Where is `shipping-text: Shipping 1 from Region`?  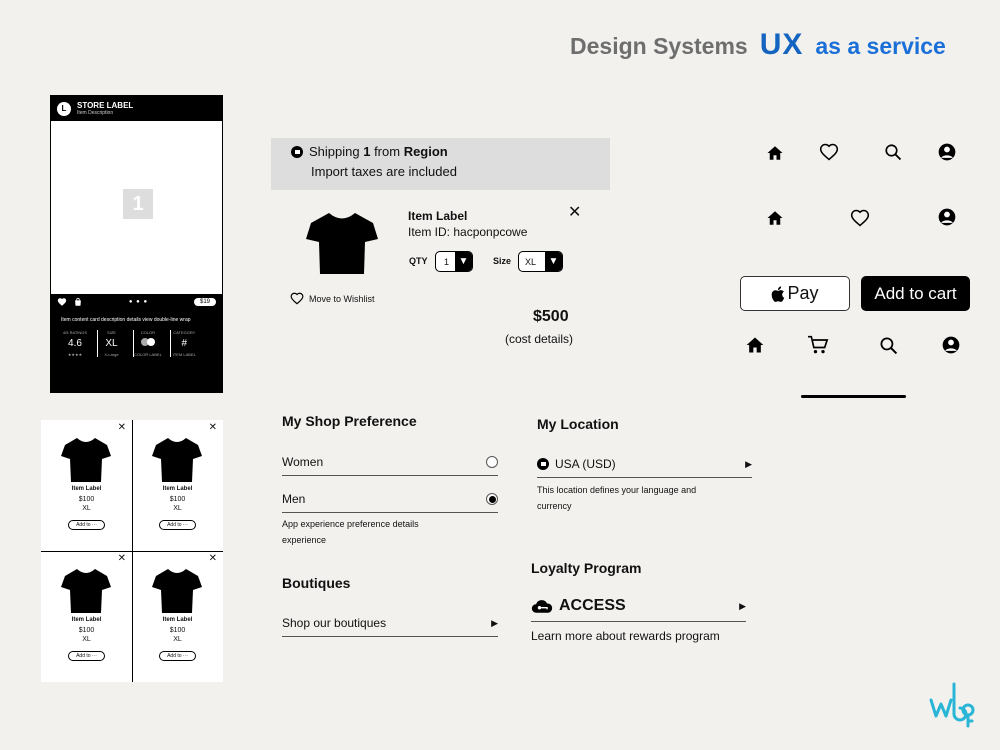
shipping-text: Shipping 1 from Region is located at coordinates (378, 151).